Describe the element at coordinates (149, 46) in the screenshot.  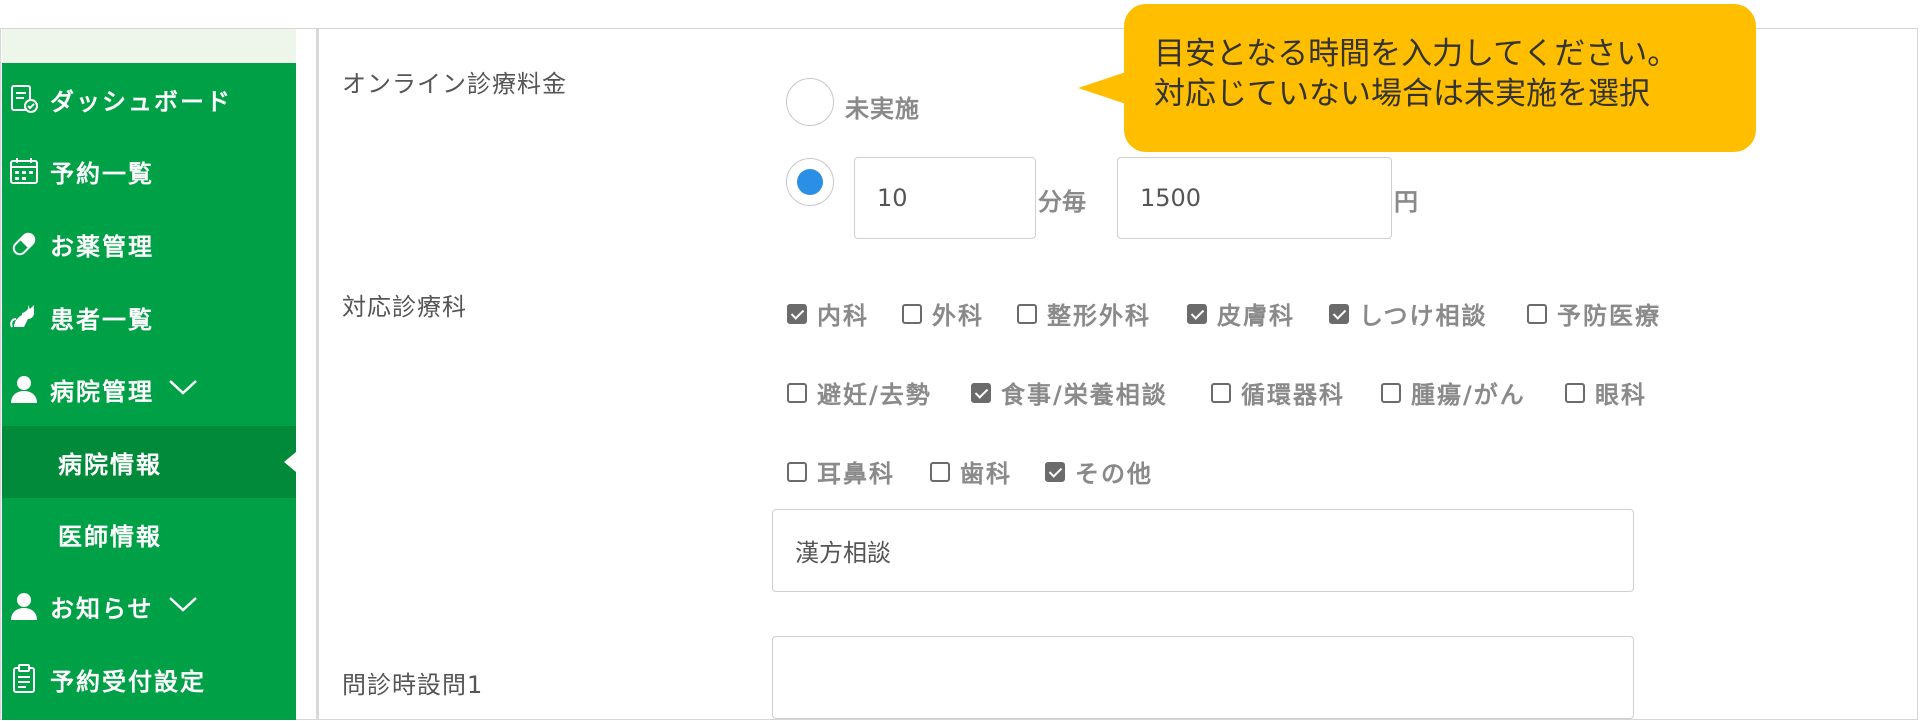
I see `sidebar-header` at that location.